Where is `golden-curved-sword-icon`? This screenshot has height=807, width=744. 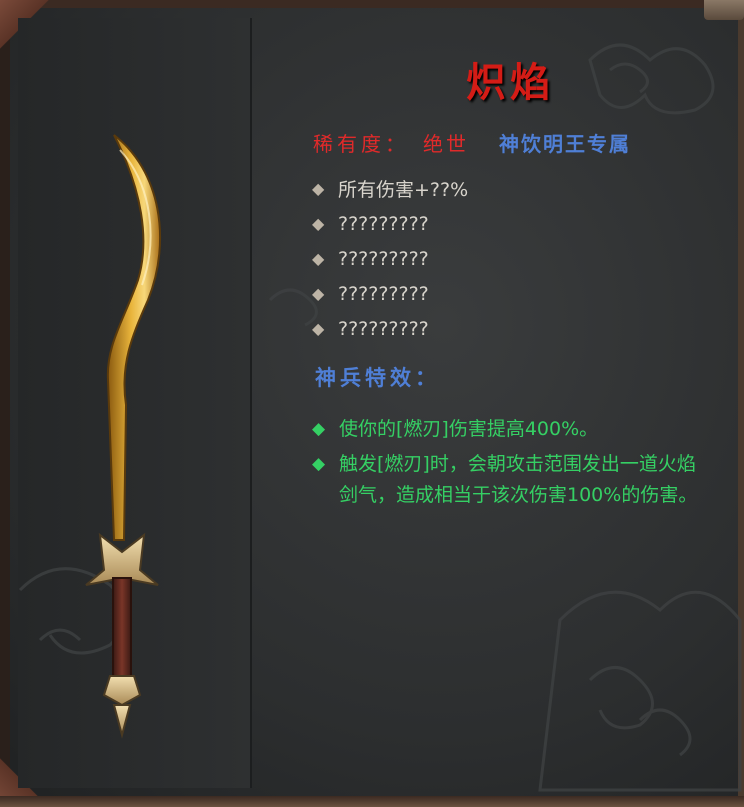
golden-curved-sword-icon is located at coordinates (123, 436).